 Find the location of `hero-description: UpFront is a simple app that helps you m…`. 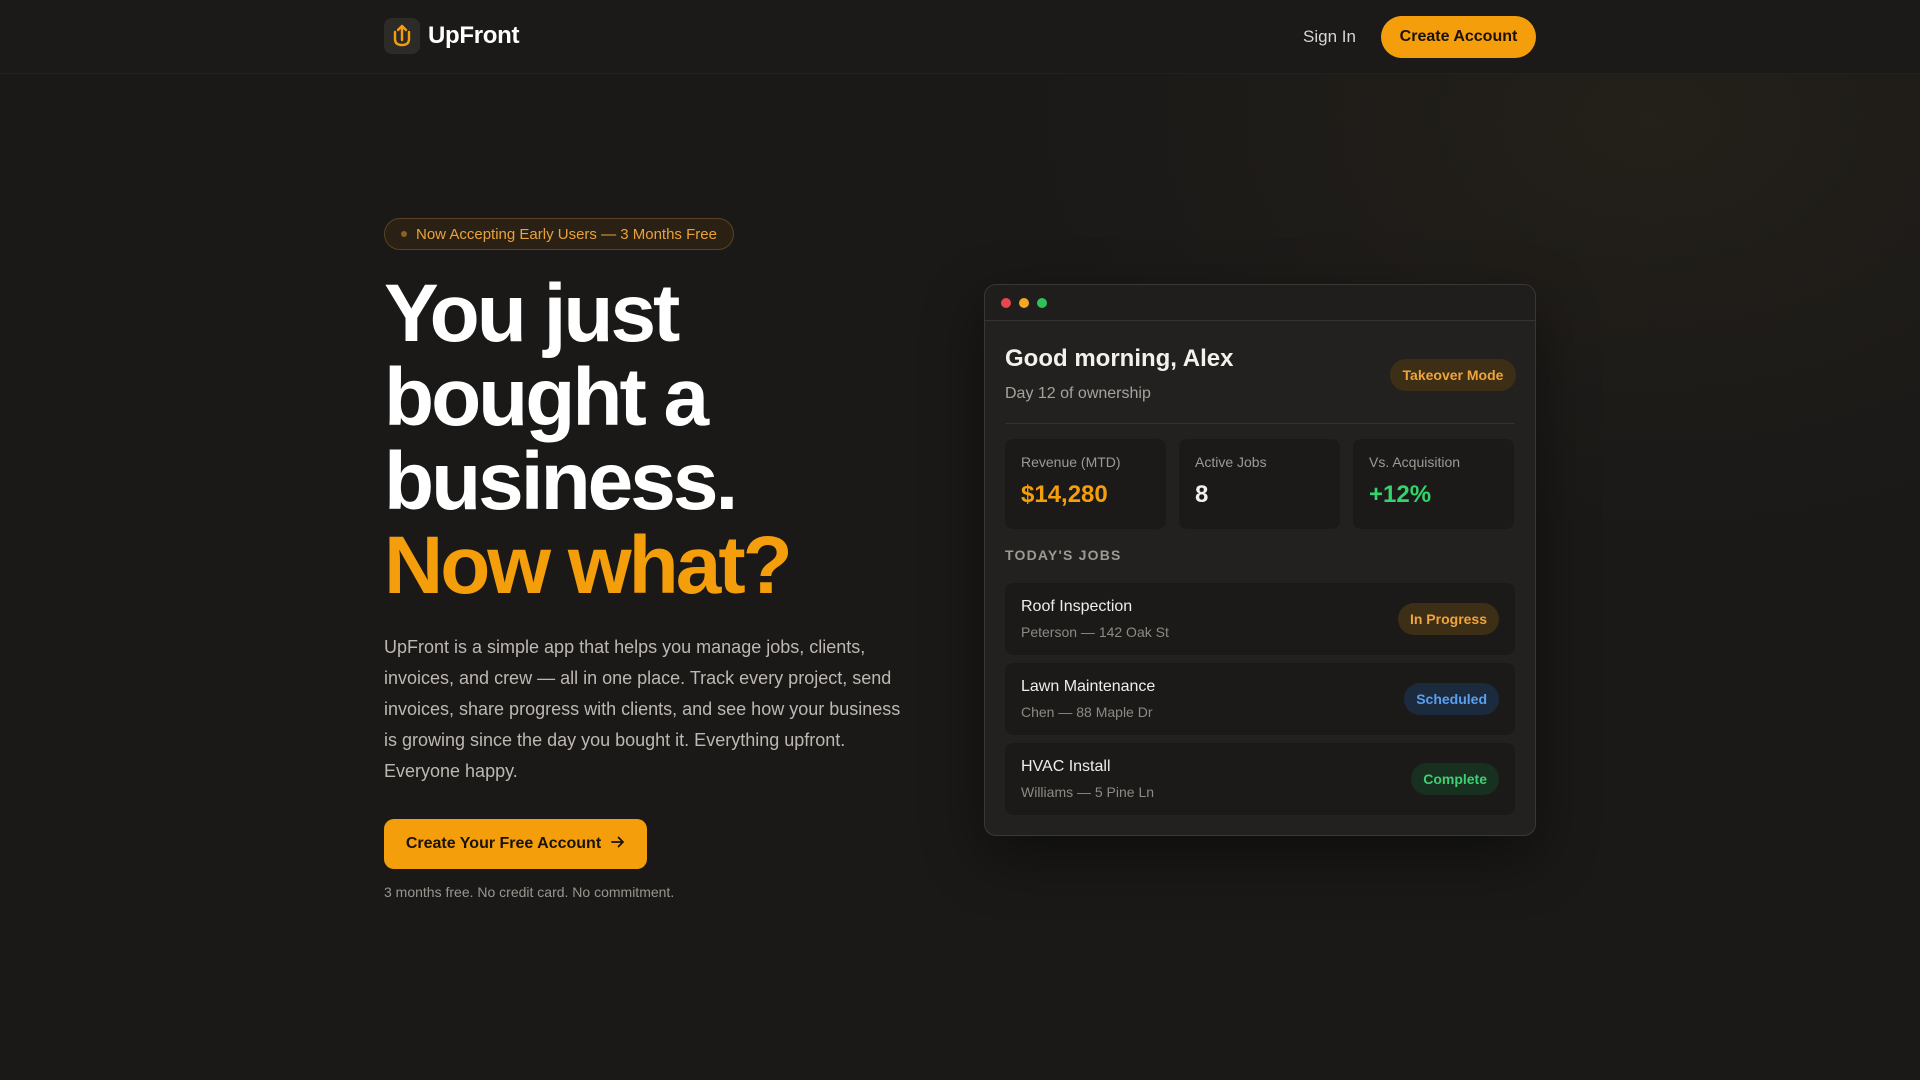

hero-description: UpFront is a simple app that helps you m… is located at coordinates (642, 709).